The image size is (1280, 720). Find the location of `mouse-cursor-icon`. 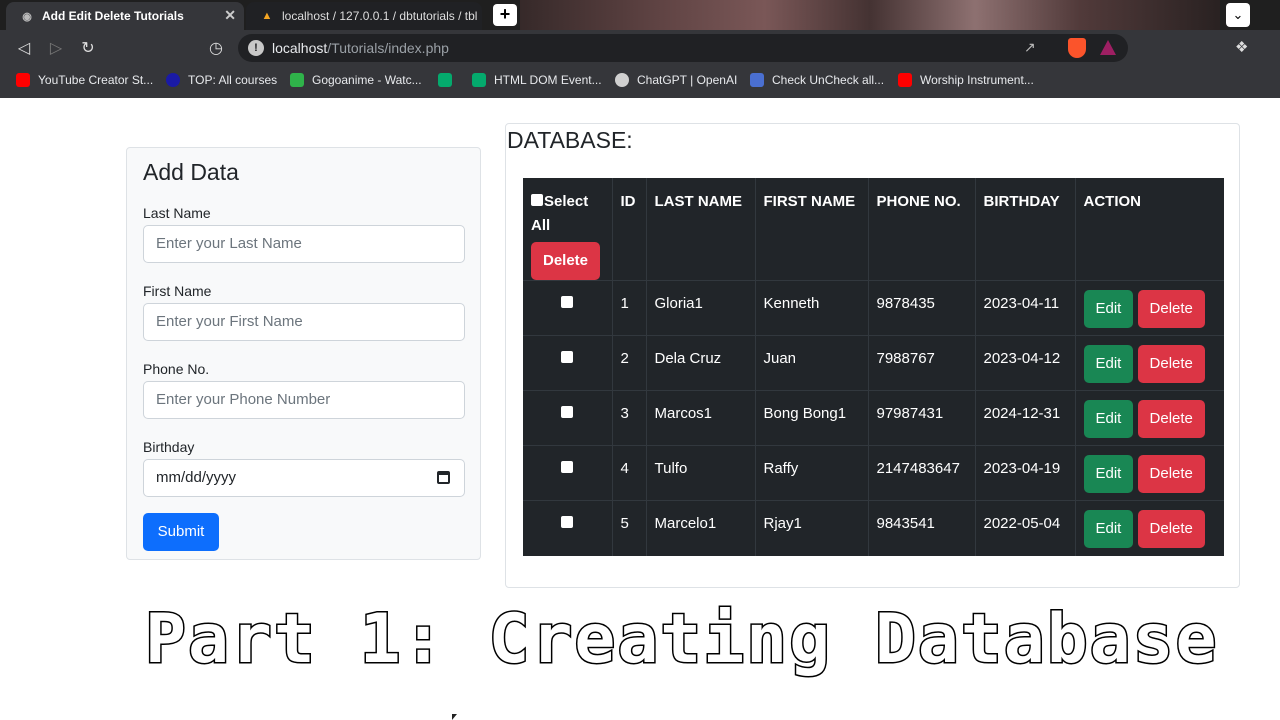

mouse-cursor-icon is located at coordinates (454, 717).